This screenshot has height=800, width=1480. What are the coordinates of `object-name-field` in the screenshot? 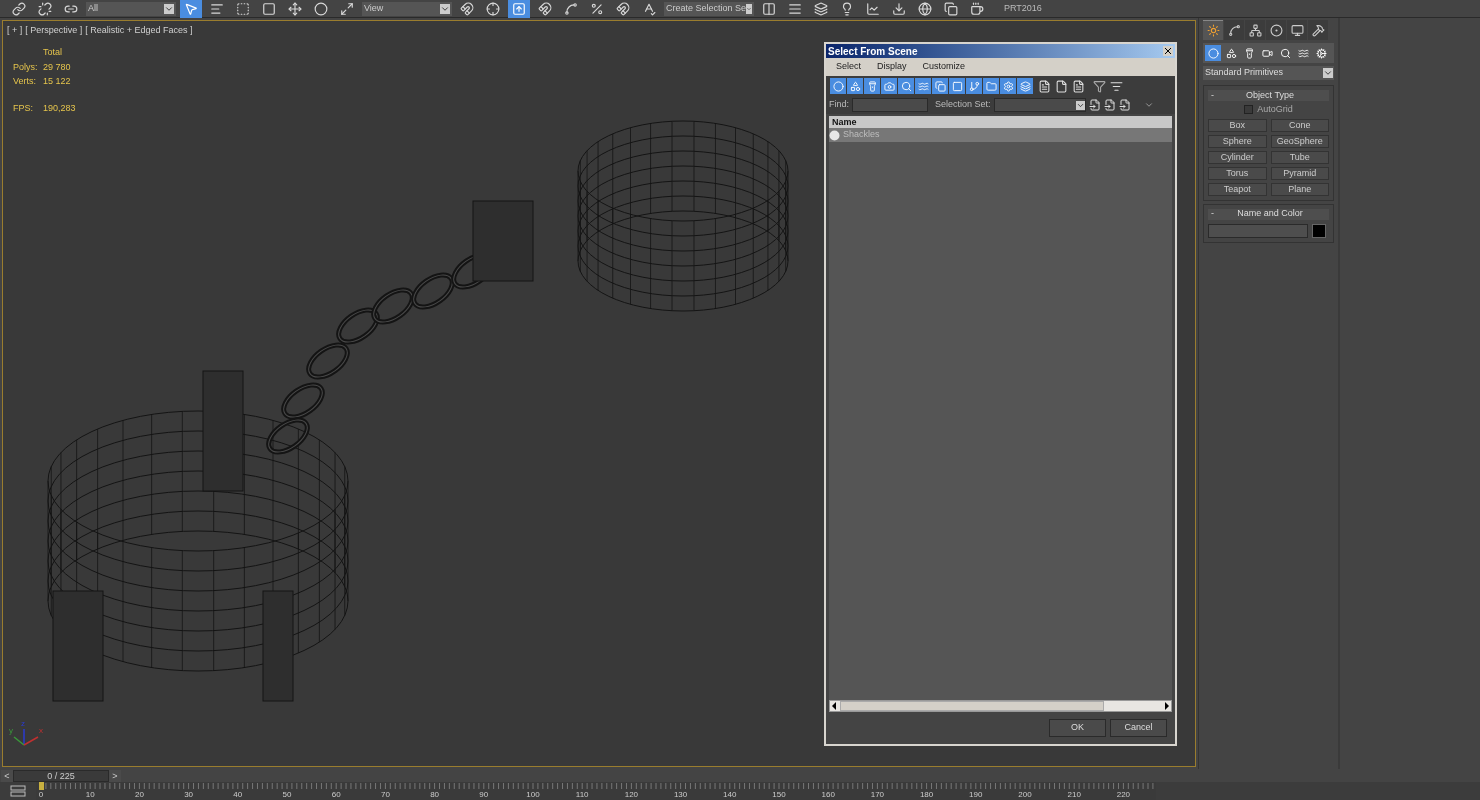 It's located at (1258, 230).